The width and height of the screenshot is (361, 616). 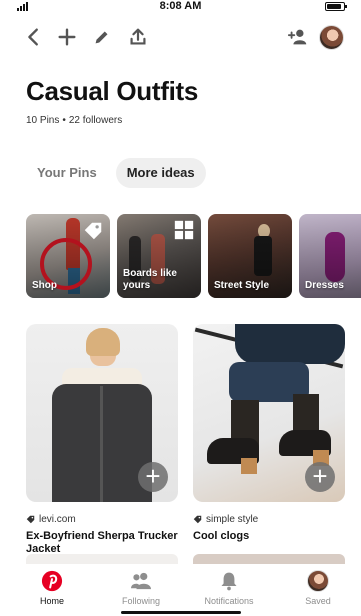 I want to click on nav-label: Following, so click(x=141, y=601).